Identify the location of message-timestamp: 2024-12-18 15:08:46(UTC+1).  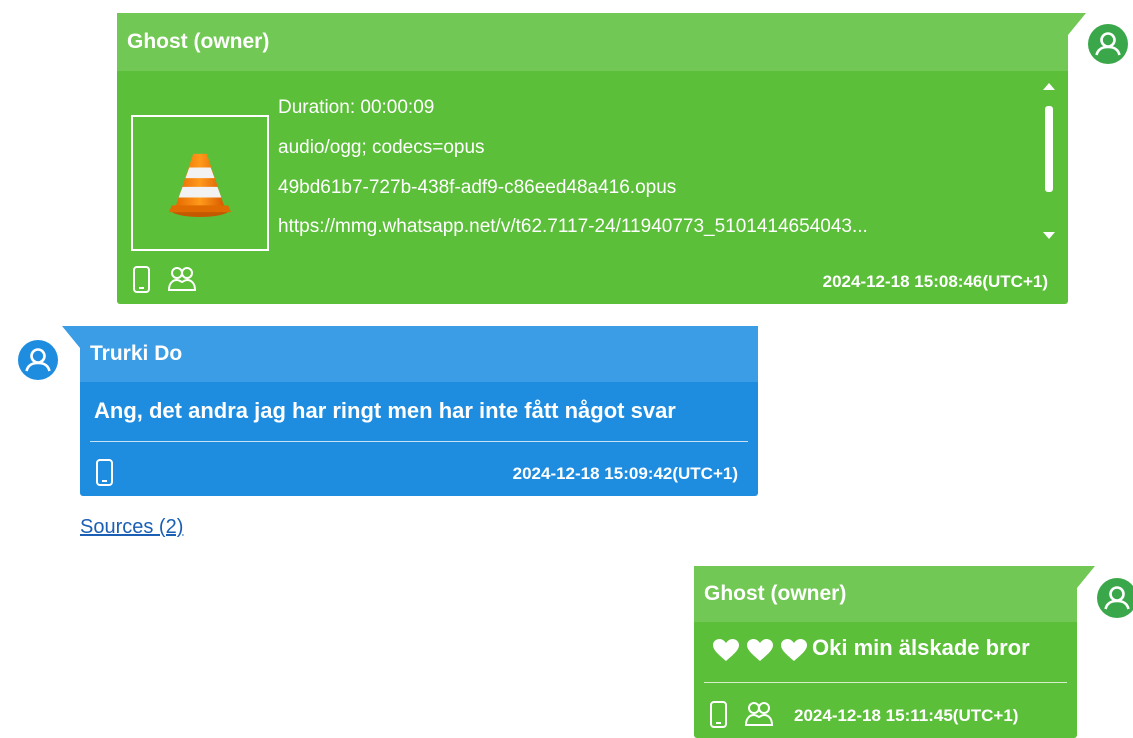
(935, 281).